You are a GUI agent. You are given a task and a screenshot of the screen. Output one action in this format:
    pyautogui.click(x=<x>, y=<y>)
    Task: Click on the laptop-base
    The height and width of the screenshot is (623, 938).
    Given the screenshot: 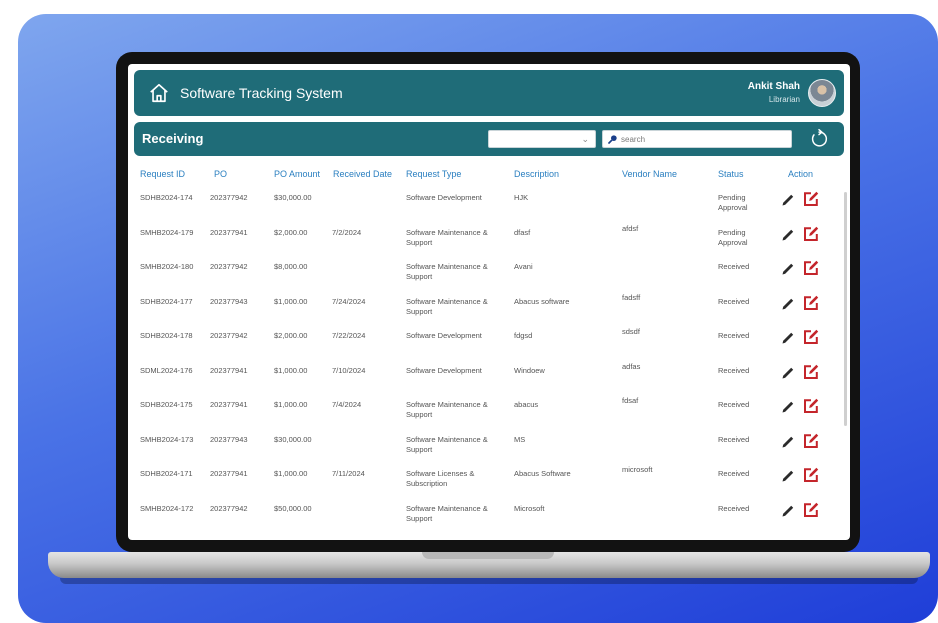 What is the action you would take?
    pyautogui.click(x=489, y=565)
    